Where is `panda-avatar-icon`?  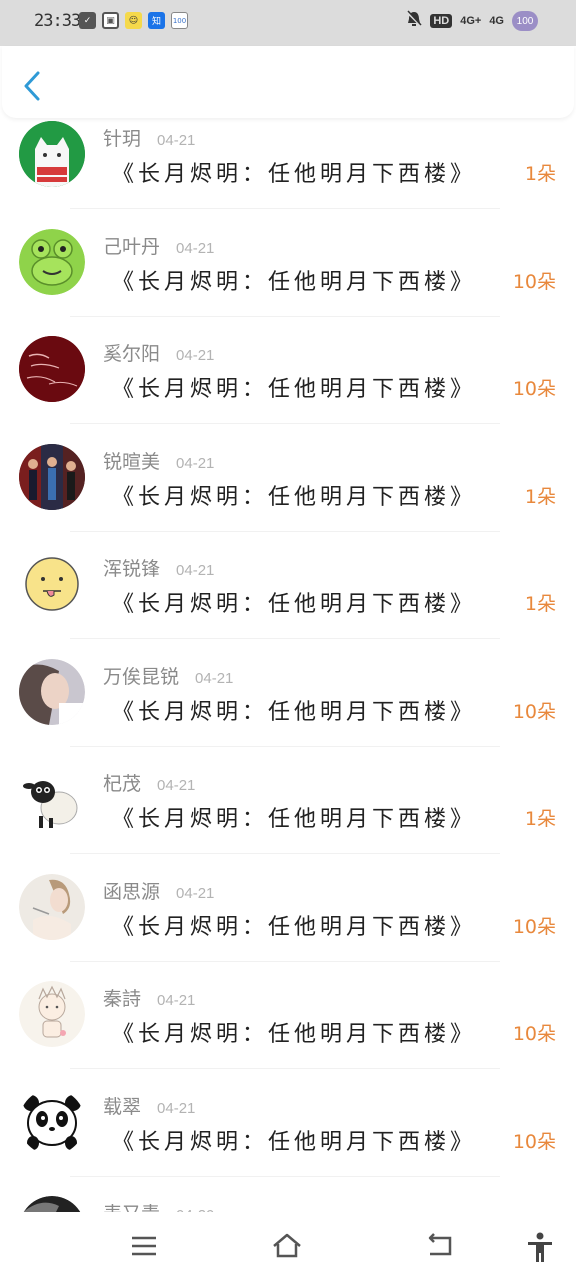
panda-avatar-icon is located at coordinates (52, 1121).